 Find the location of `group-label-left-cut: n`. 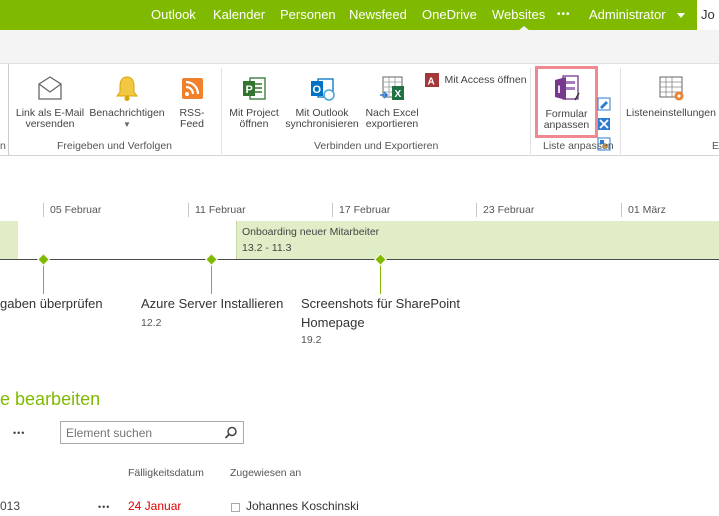

group-label-left-cut: n is located at coordinates (3, 146).